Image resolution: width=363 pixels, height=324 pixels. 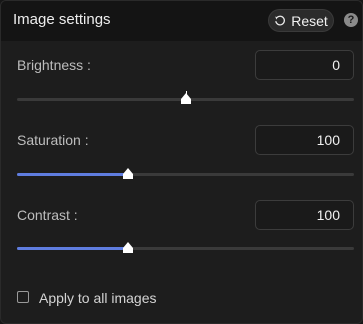 I want to click on contrast-slider-fill, so click(x=73, y=248).